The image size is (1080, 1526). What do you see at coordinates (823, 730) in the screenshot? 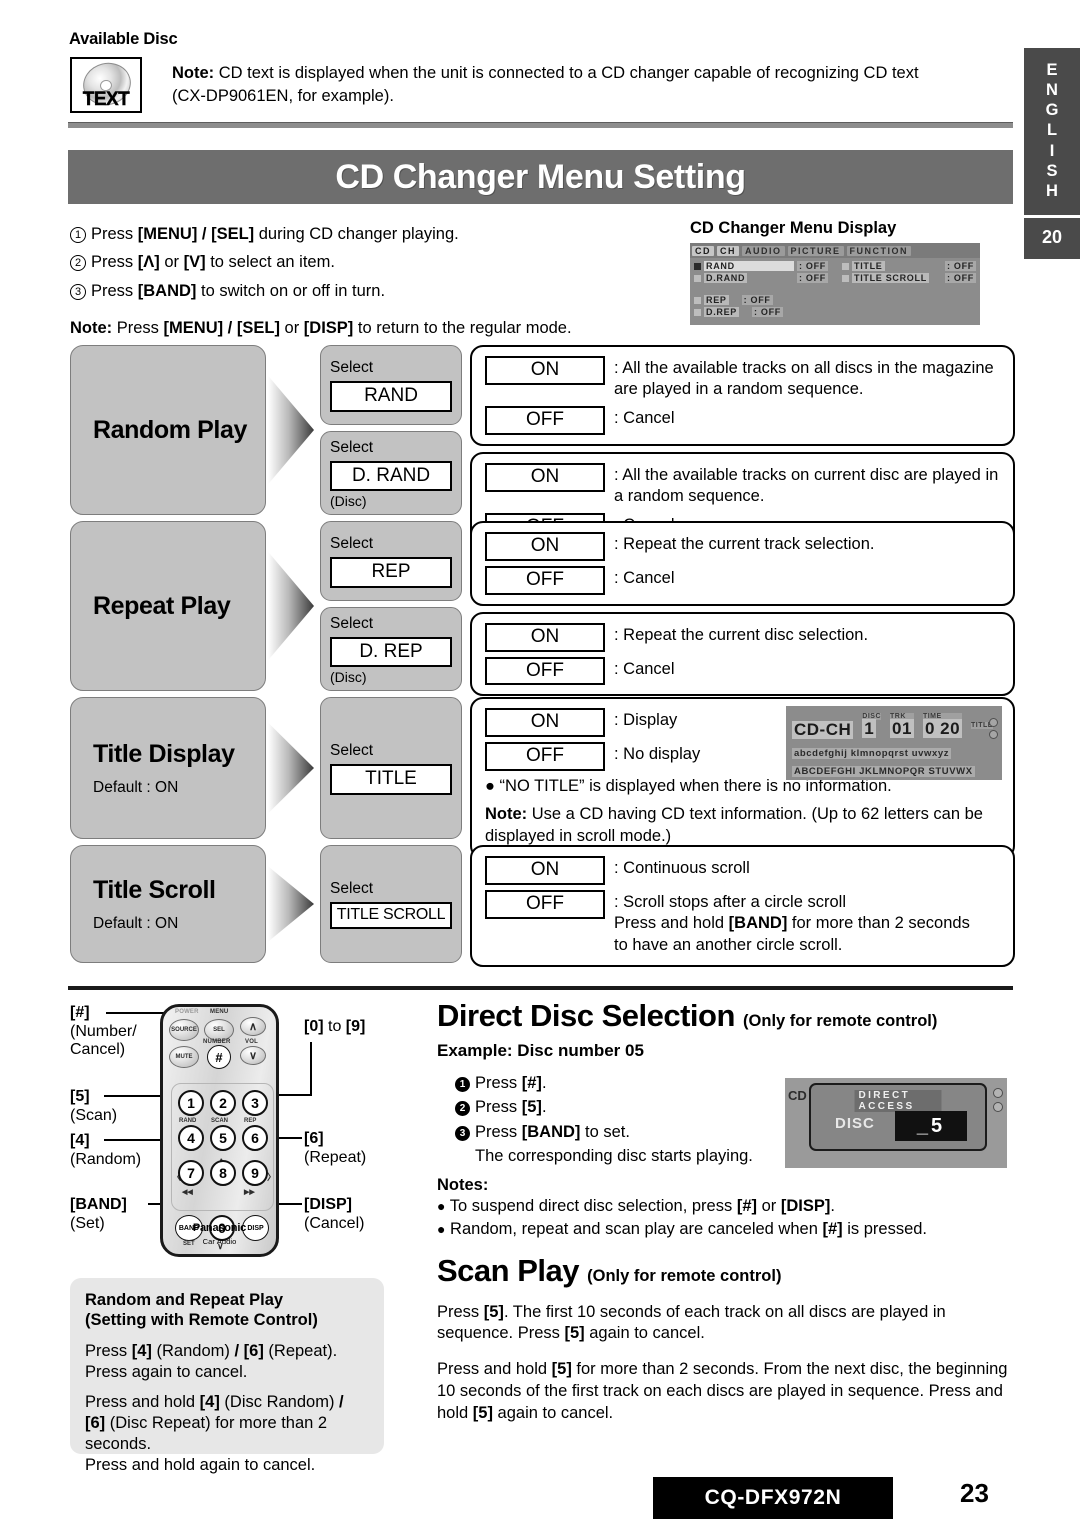
I see `lcd-source: CD-CH` at bounding box center [823, 730].